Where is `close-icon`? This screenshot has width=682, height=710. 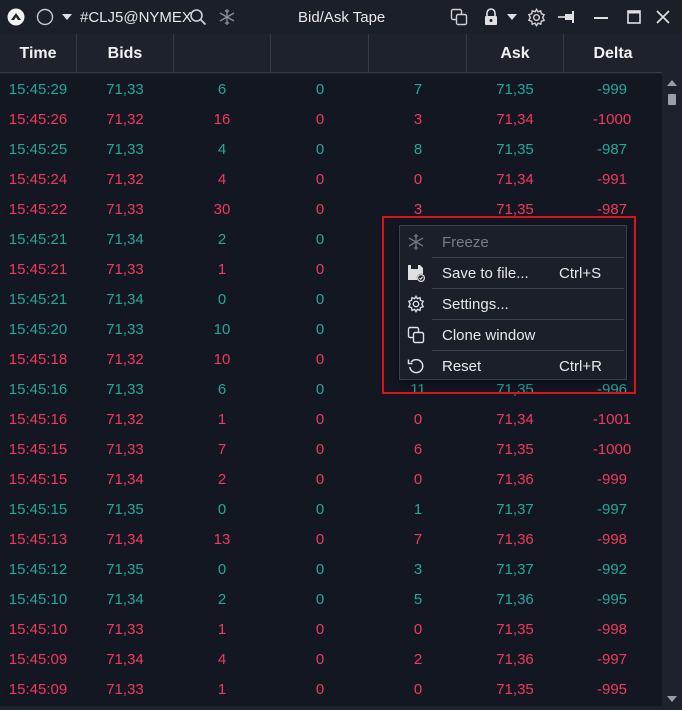
close-icon is located at coordinates (663, 17).